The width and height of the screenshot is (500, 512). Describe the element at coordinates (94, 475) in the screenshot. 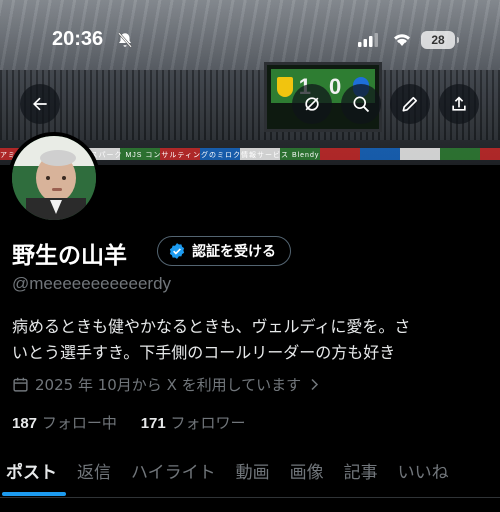

I see `tab-replies: 返信` at that location.